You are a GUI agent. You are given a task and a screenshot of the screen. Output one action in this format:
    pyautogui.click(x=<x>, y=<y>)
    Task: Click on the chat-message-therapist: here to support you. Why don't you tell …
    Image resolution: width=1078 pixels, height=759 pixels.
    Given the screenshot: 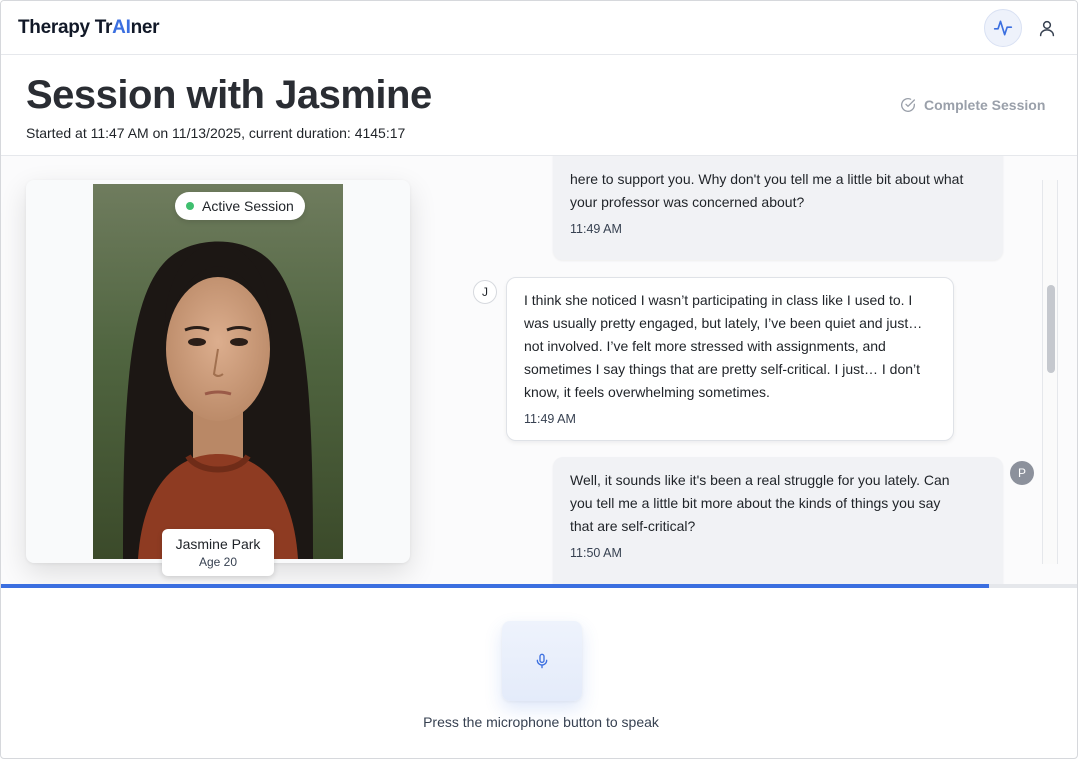 What is the action you would take?
    pyautogui.click(x=778, y=208)
    